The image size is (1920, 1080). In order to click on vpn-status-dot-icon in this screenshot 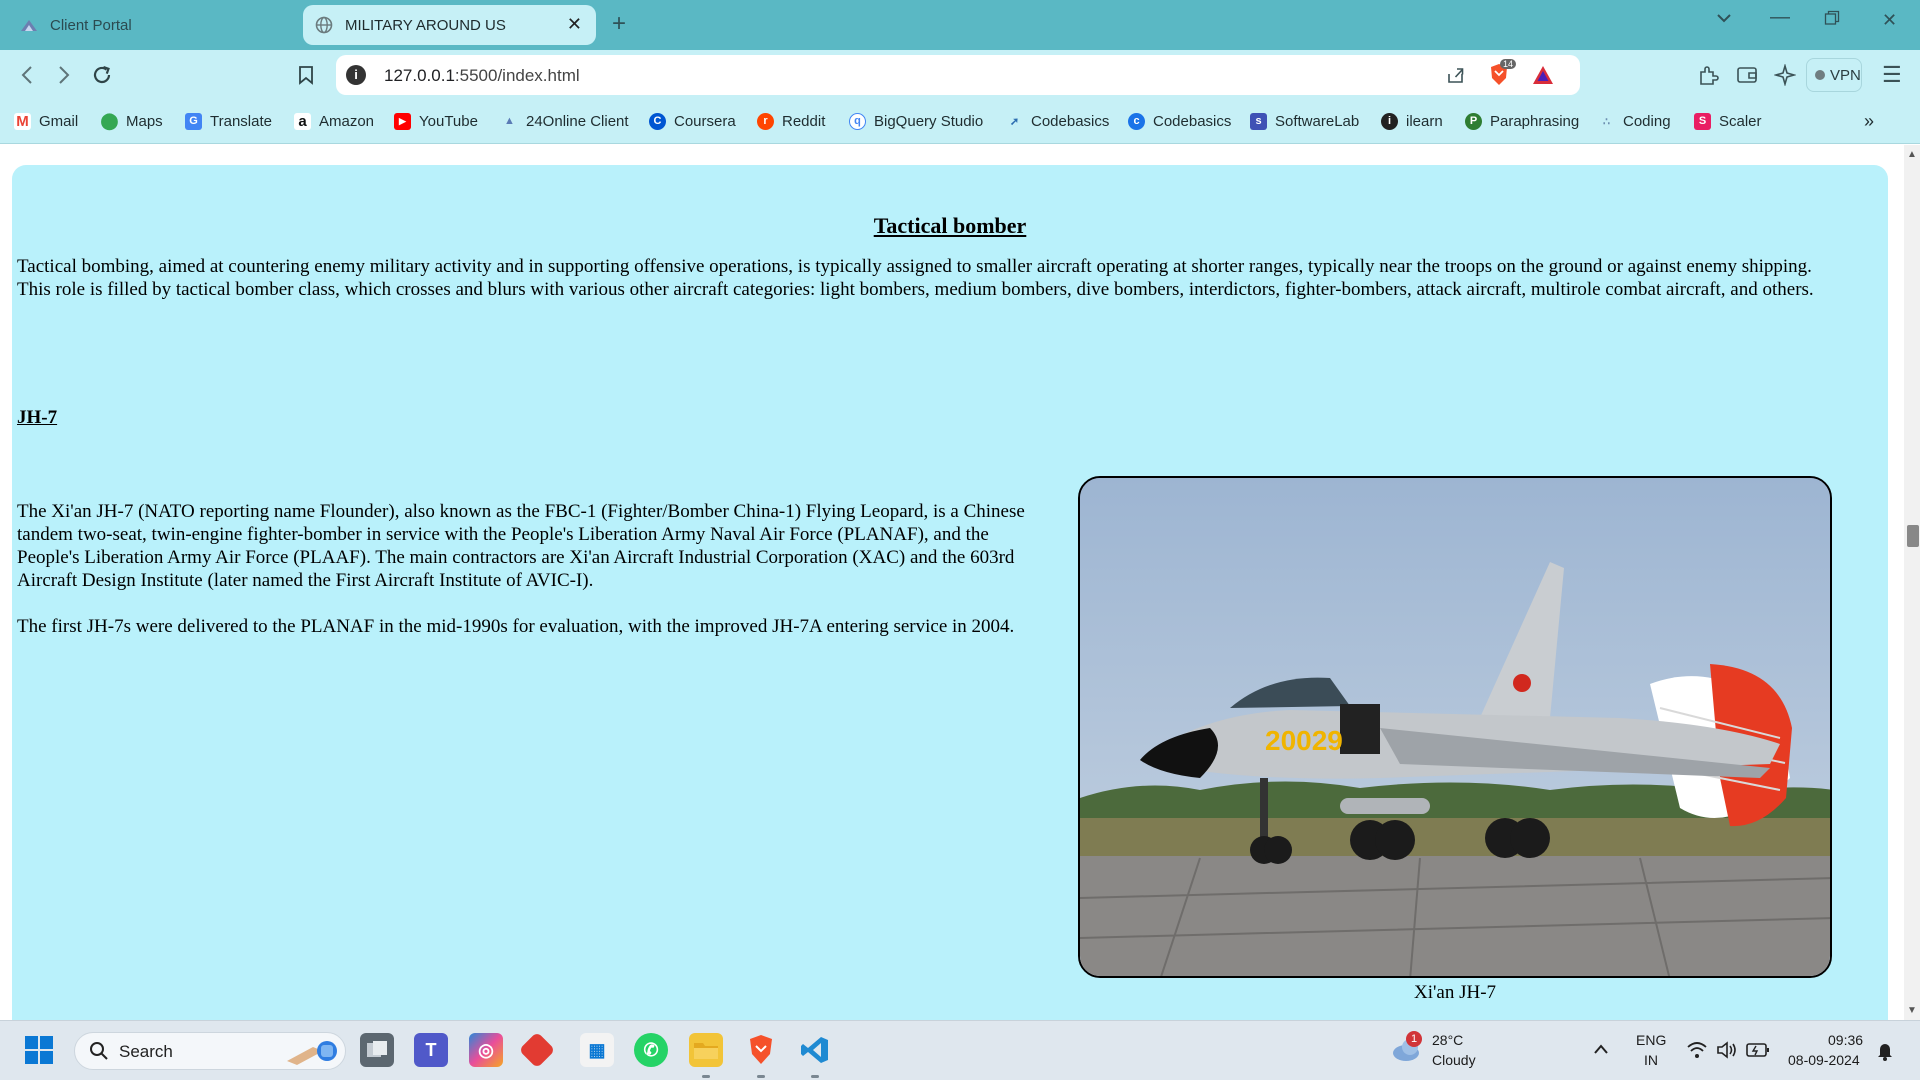, I will do `click(1820, 75)`.